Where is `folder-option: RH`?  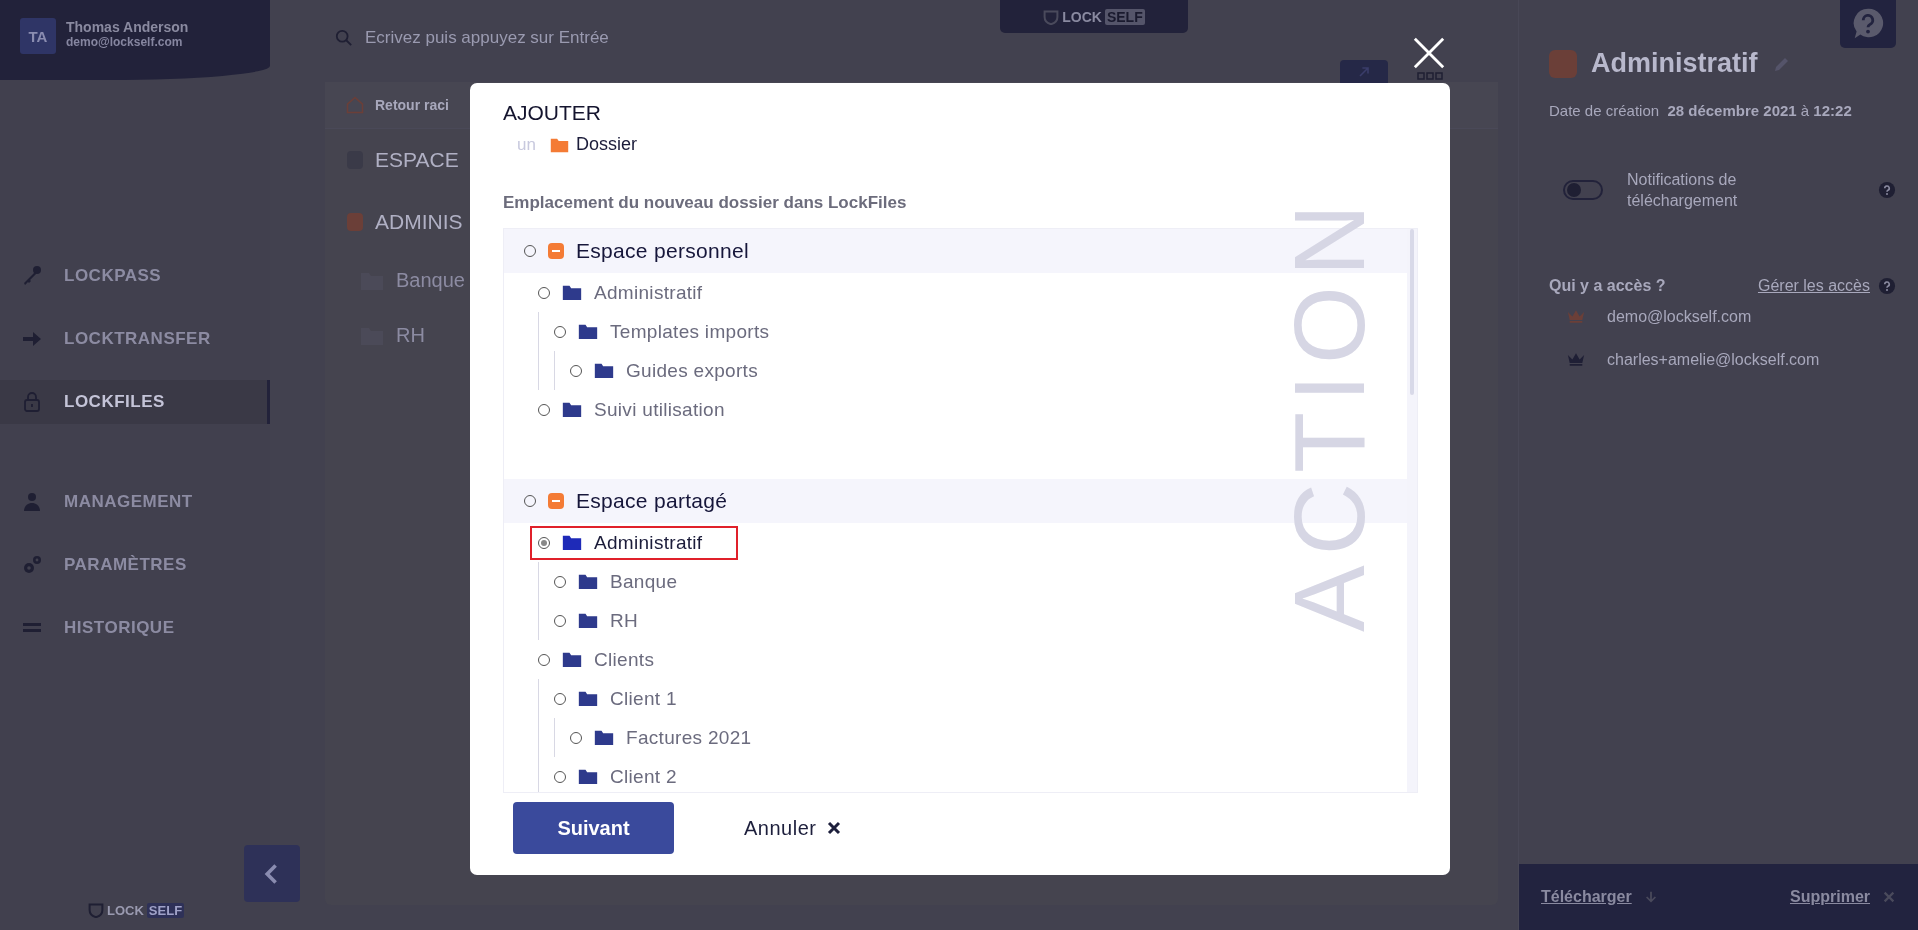
folder-option: RH is located at coordinates (599, 620).